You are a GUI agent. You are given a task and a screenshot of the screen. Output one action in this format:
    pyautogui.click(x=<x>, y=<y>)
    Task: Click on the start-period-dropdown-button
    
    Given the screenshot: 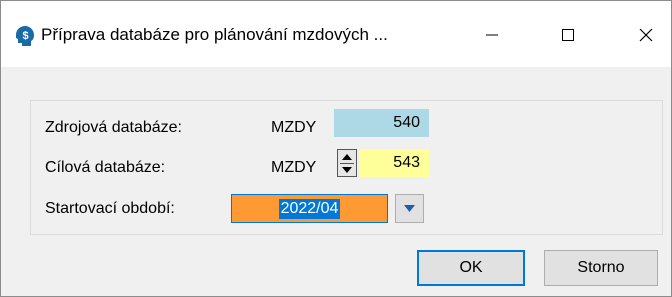 What is the action you would take?
    pyautogui.click(x=409, y=208)
    